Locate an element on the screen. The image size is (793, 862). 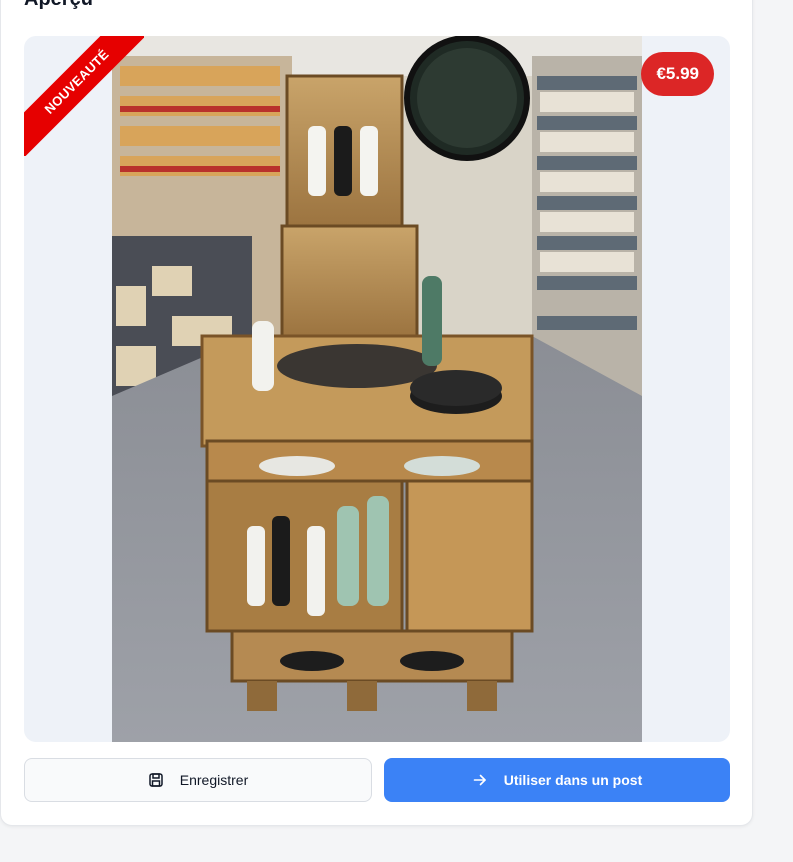
new-ribbon-label: NOUVEAUTÉ is located at coordinates (84, 96).